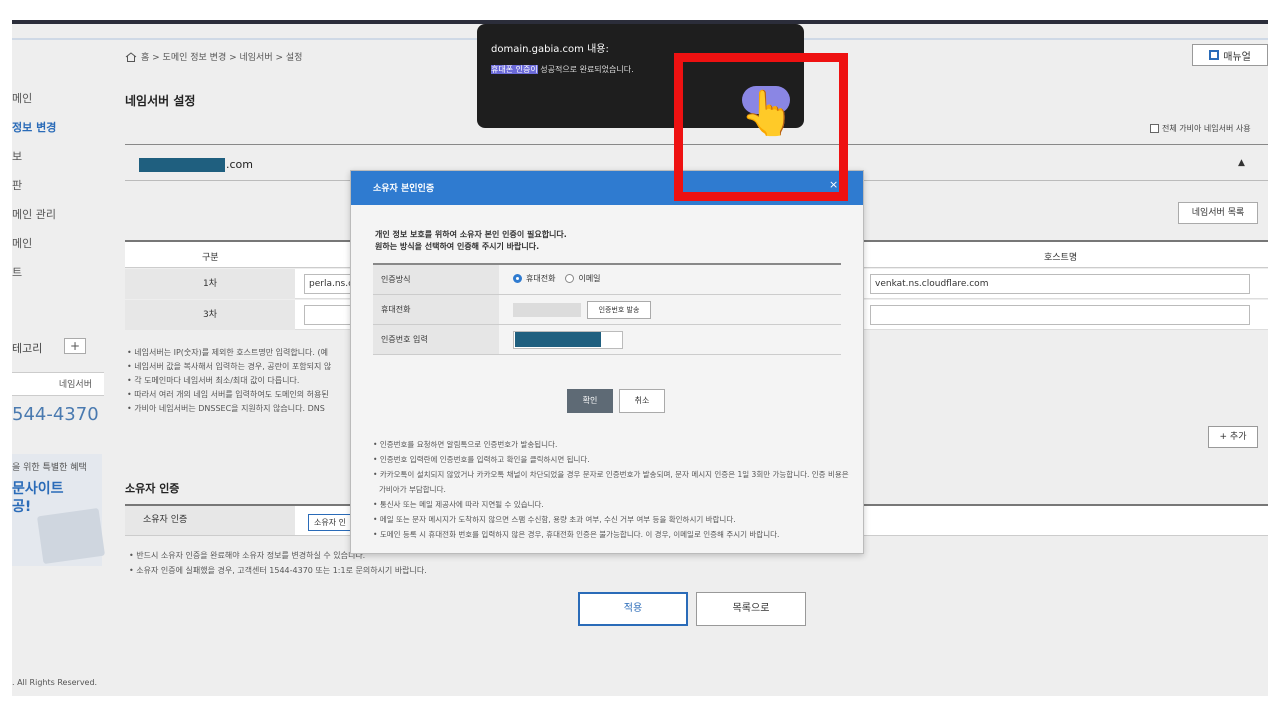  What do you see at coordinates (55, 414) in the screenshot?
I see `support-phone: 544-4370` at bounding box center [55, 414].